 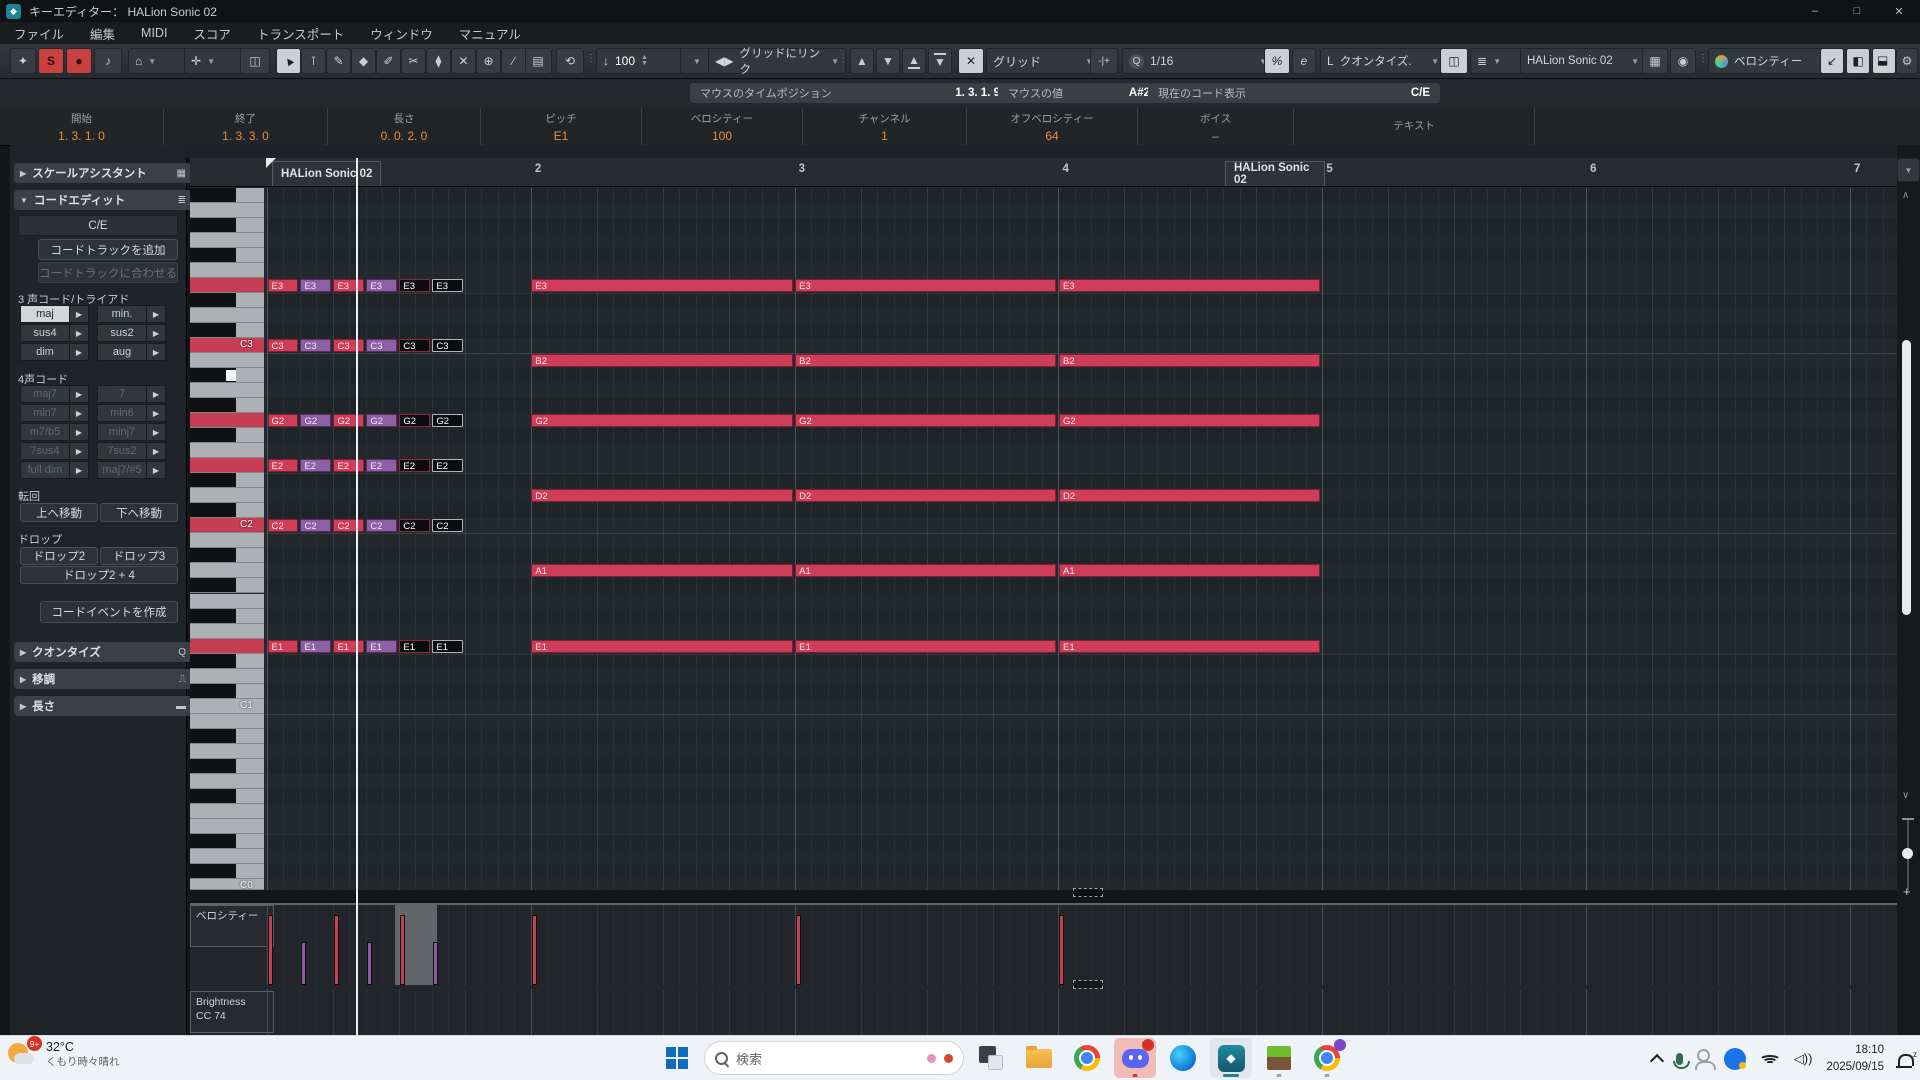 I want to click on object-selection-tool: ▲, so click(x=288, y=61).